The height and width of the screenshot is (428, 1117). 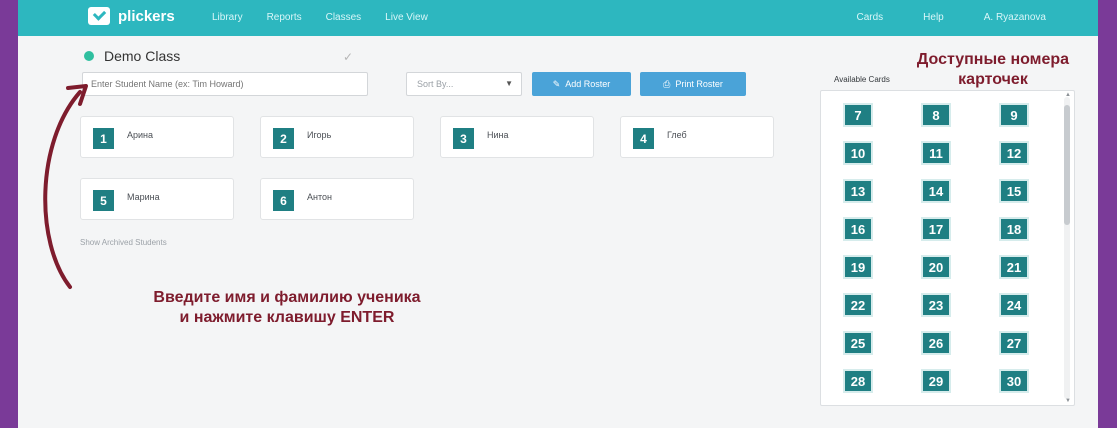 What do you see at coordinates (283, 200) in the screenshot?
I see `student-card-number: 6` at bounding box center [283, 200].